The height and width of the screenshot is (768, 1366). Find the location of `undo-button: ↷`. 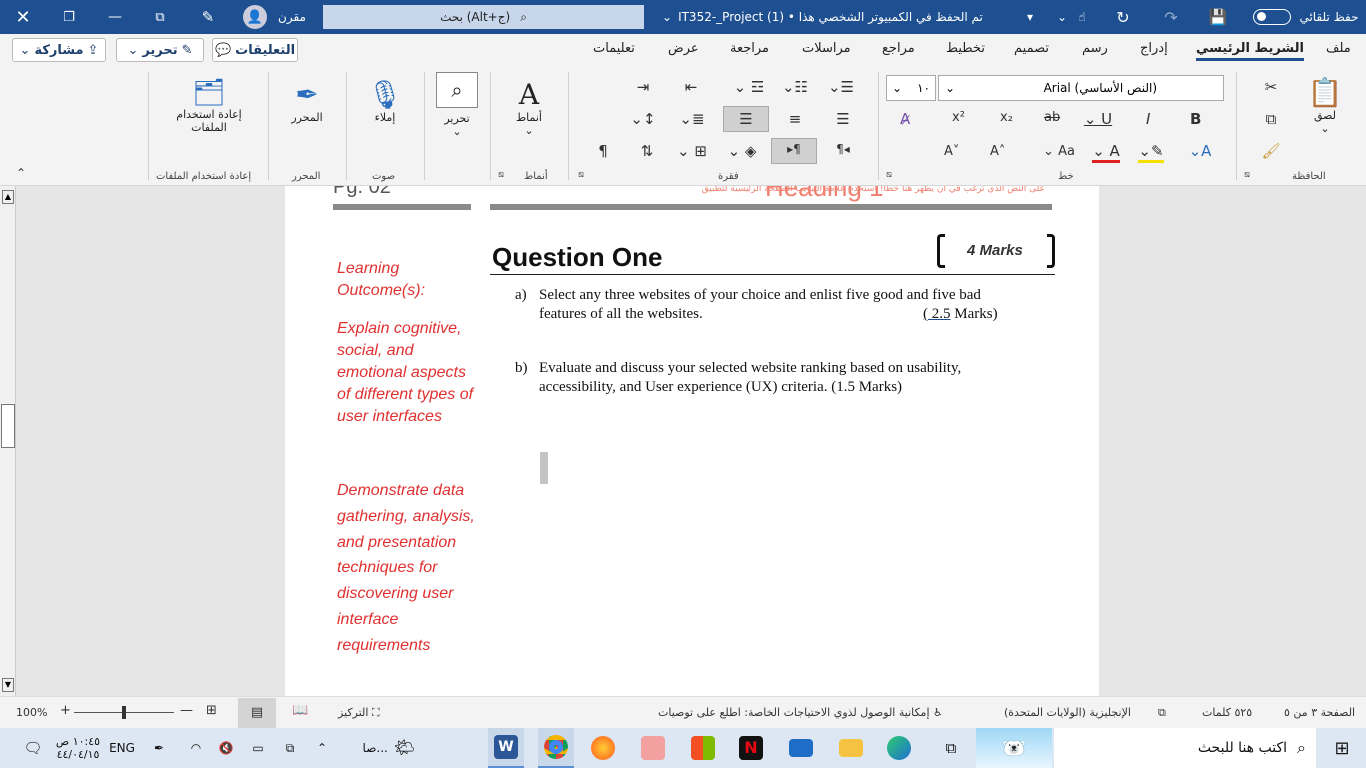

undo-button: ↷ is located at coordinates (1171, 17).